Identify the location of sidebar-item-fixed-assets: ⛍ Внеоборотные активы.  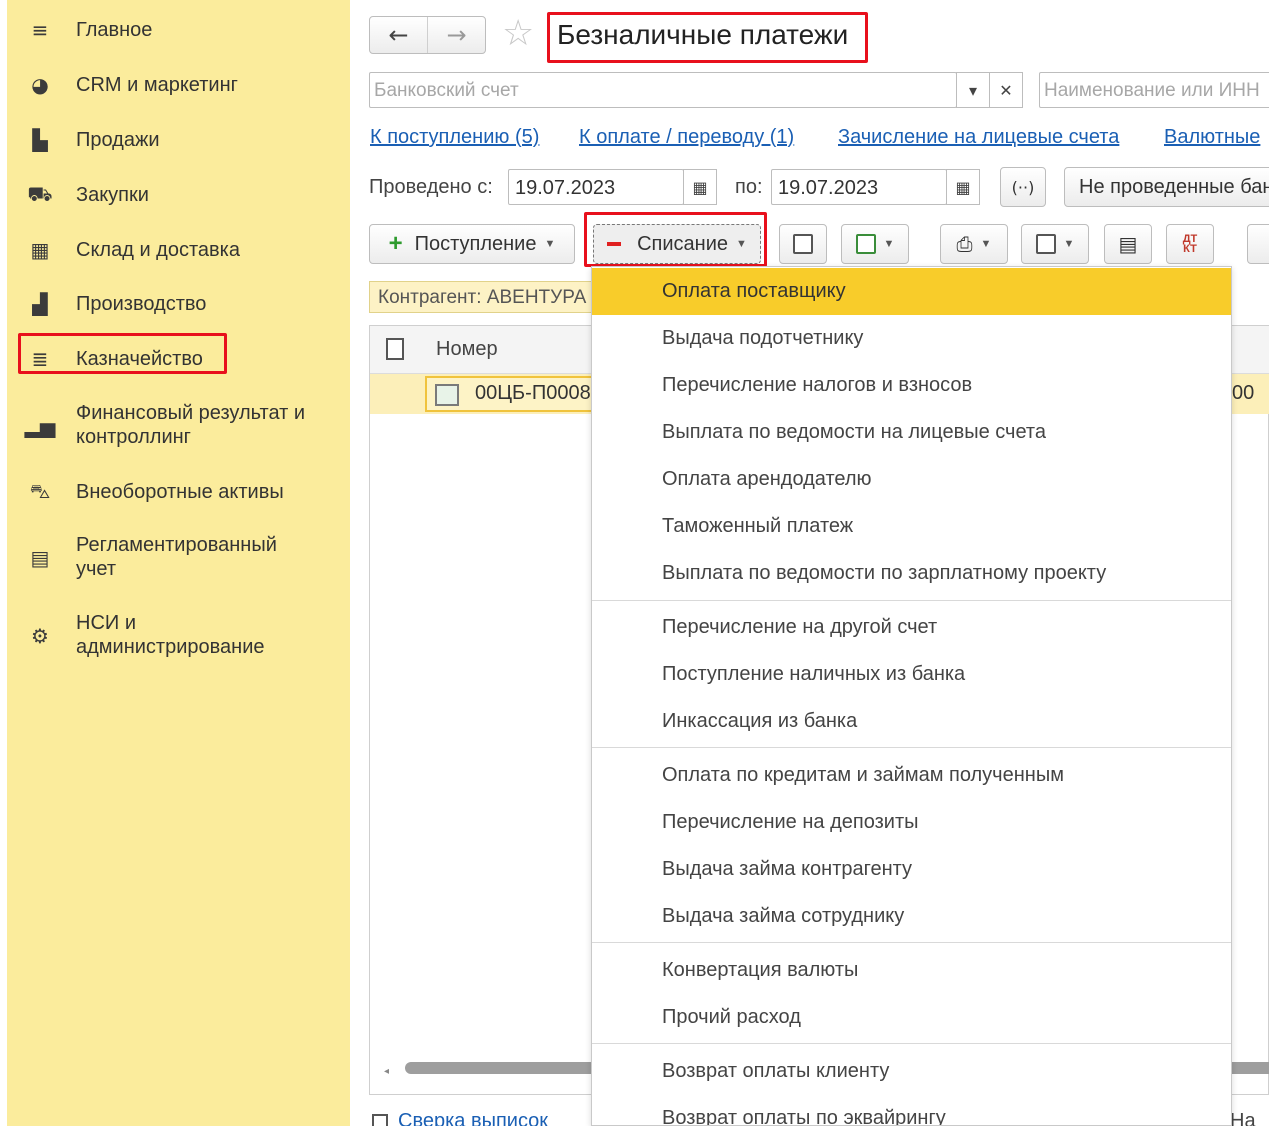
(178, 492).